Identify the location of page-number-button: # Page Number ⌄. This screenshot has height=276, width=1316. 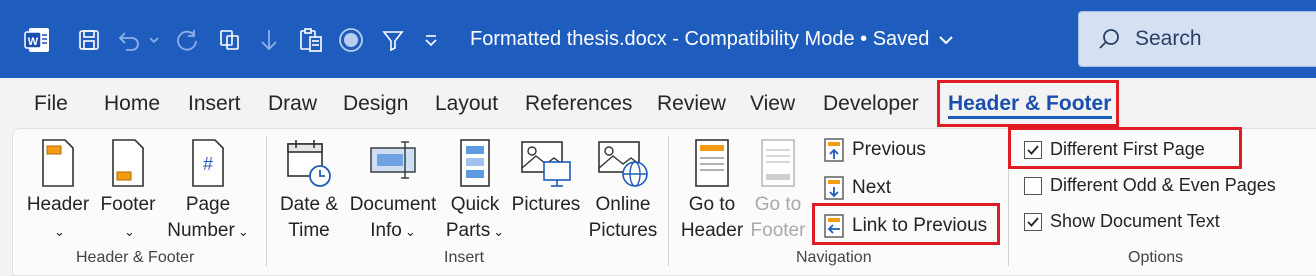
(208, 191).